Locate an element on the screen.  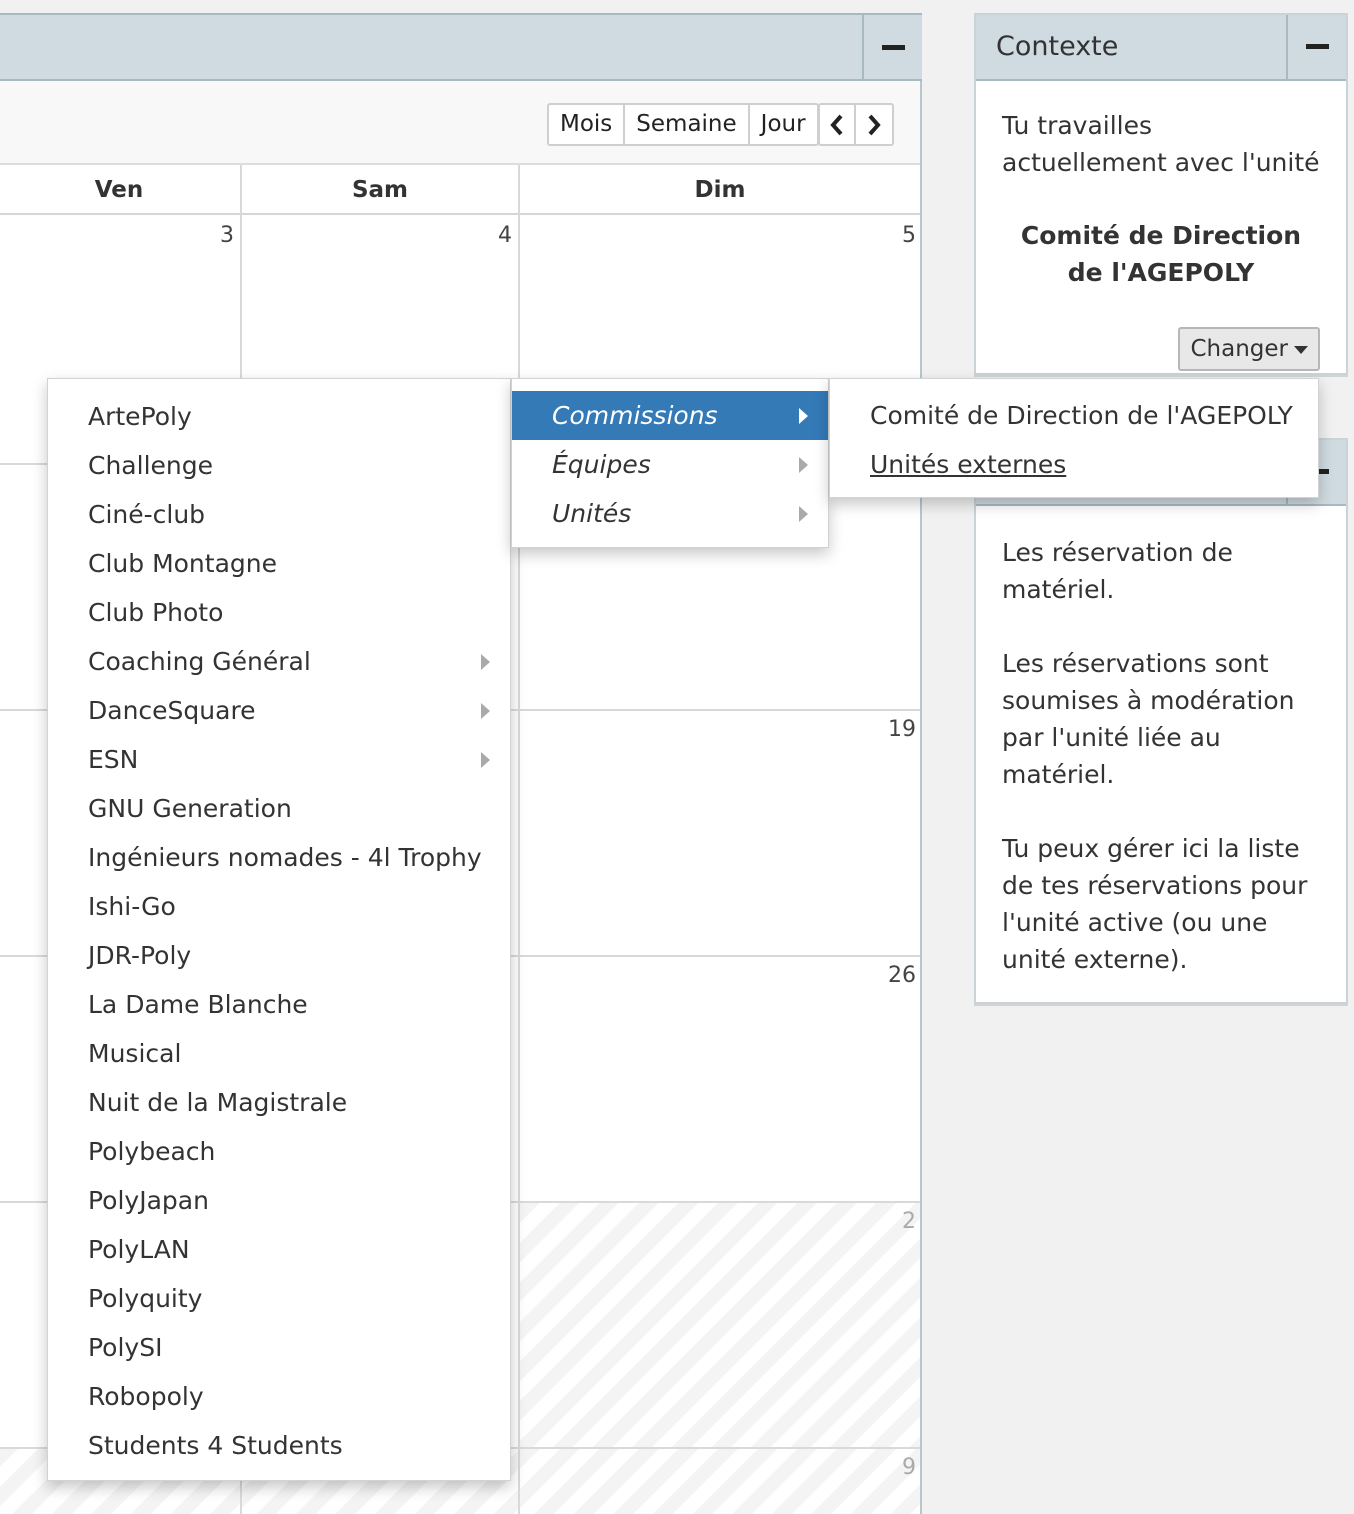
commission-menu-item-label: Comité de Direction de l'AGEPOLY is located at coordinates (1081, 415).